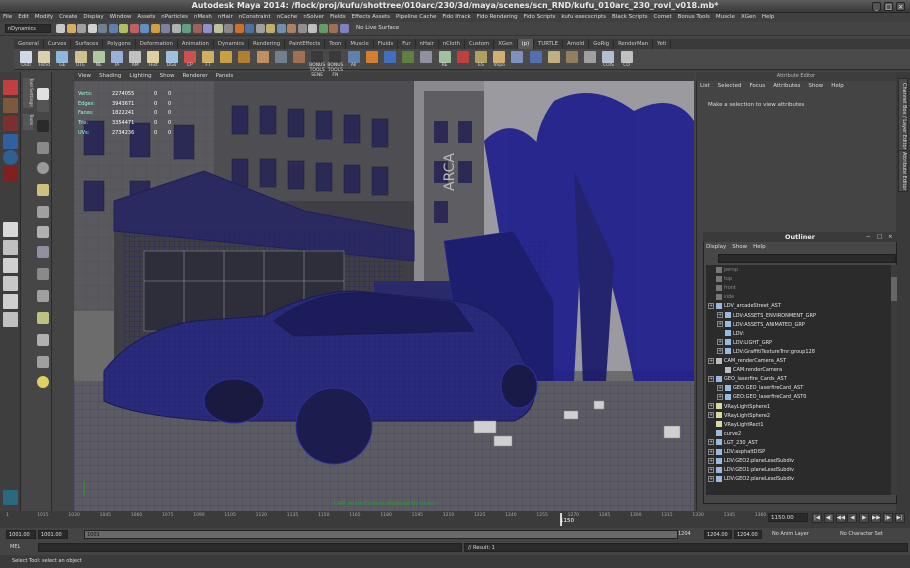  What do you see at coordinates (371, 17) in the screenshot?
I see `menu-effects-assets: Effects Assets` at bounding box center [371, 17].